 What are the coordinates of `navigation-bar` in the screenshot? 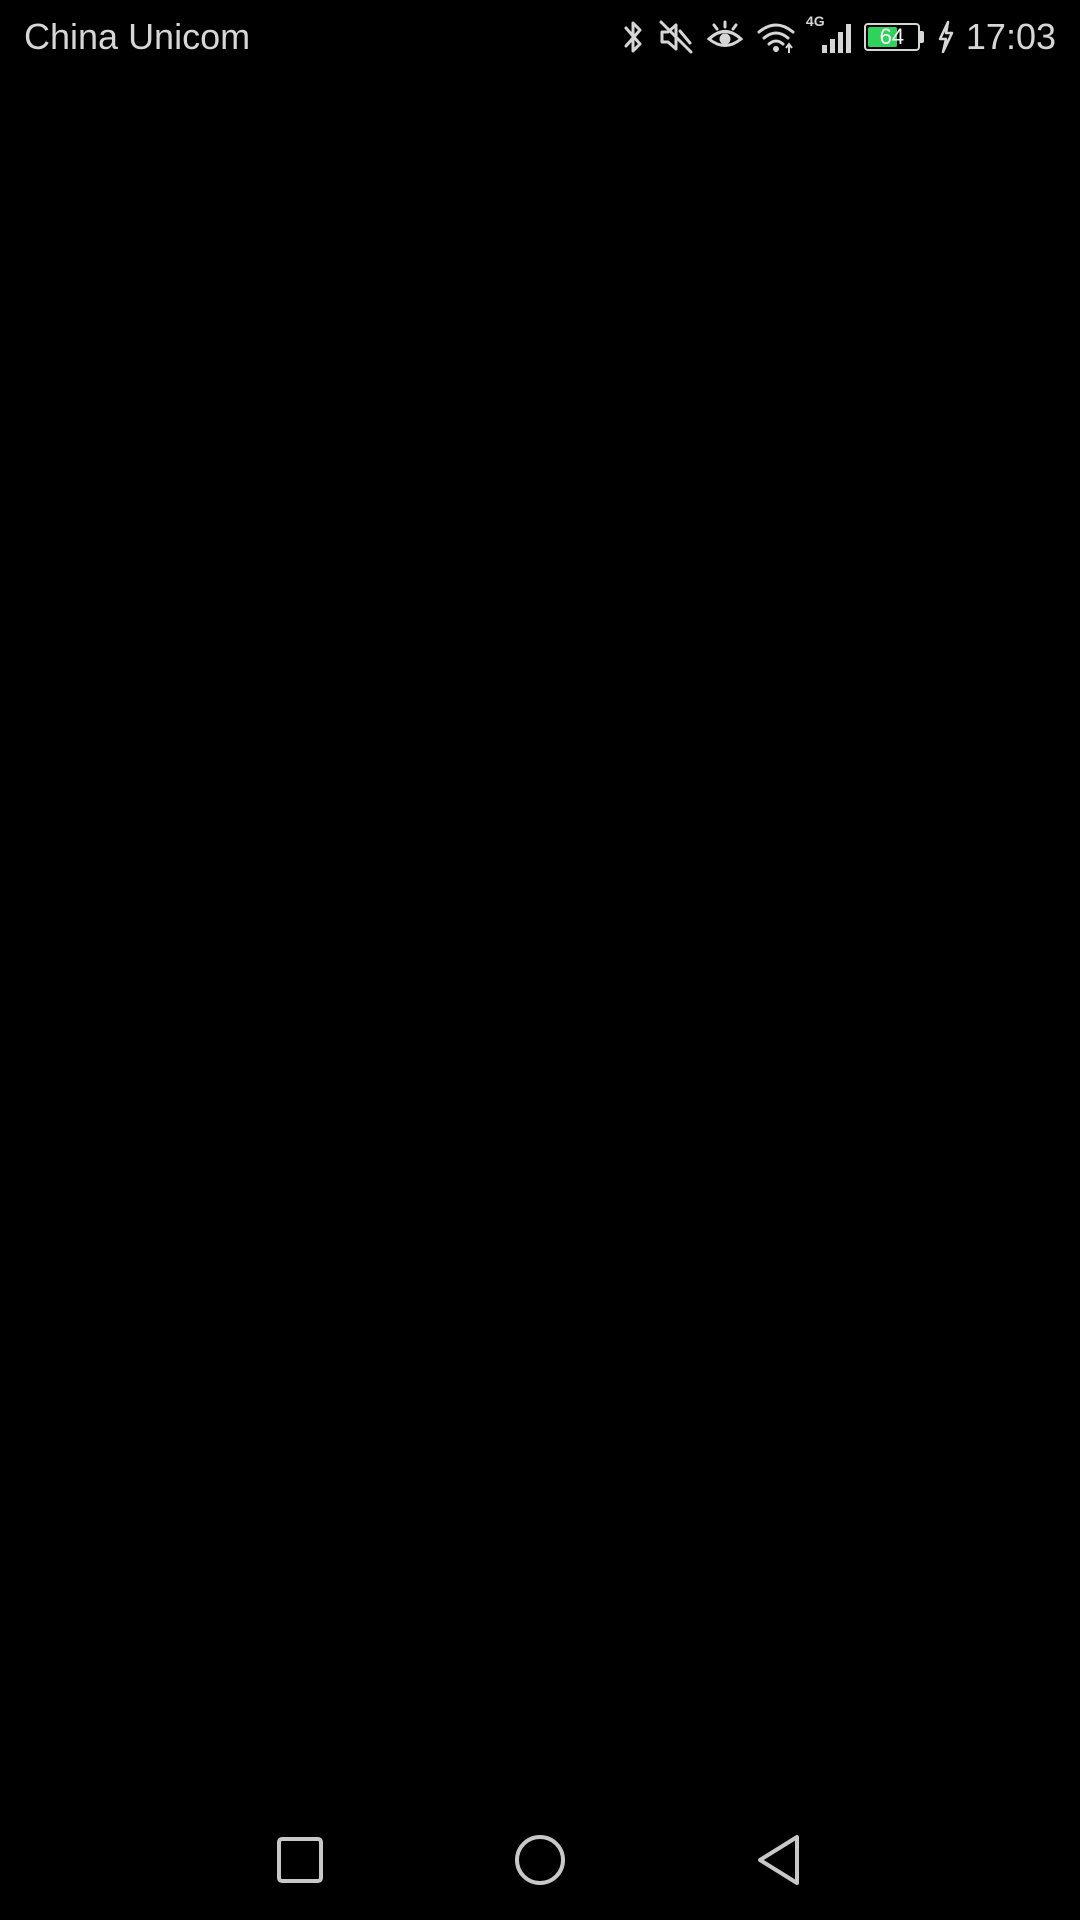 It's located at (540, 1860).